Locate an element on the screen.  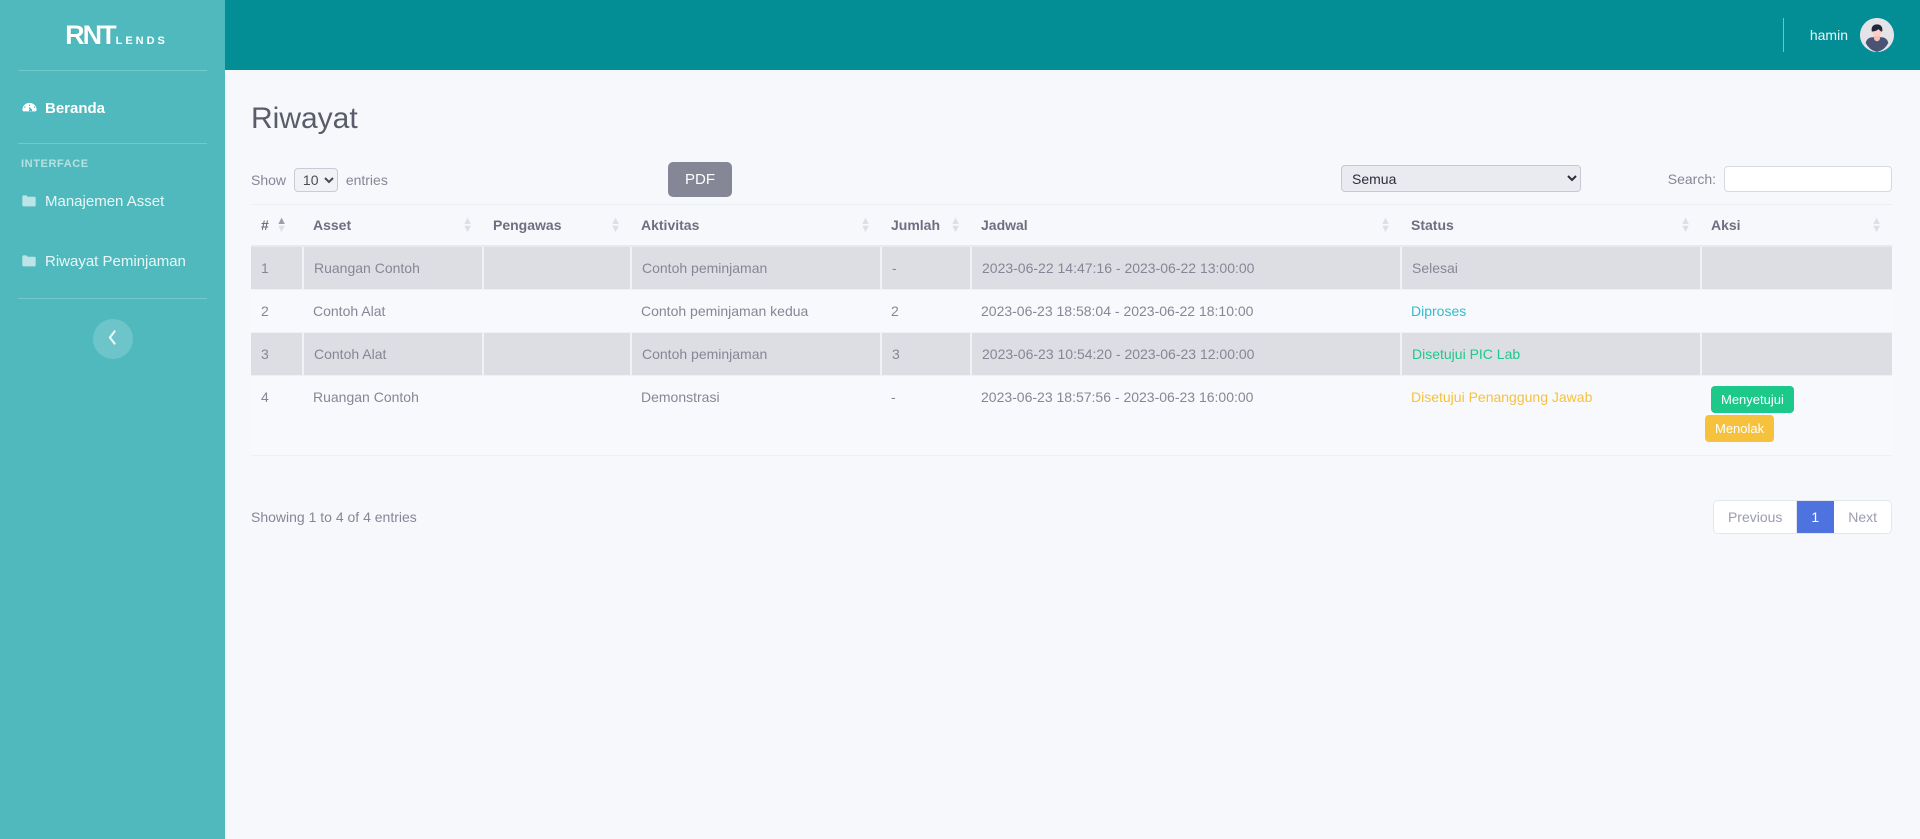
table-info: Showing 1 to 4 of 4 entries is located at coordinates (334, 517).